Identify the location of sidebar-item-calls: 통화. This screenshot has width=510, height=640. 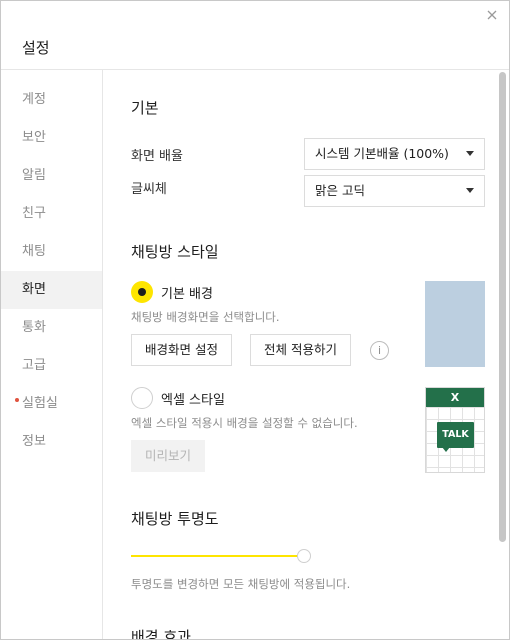
(51, 328).